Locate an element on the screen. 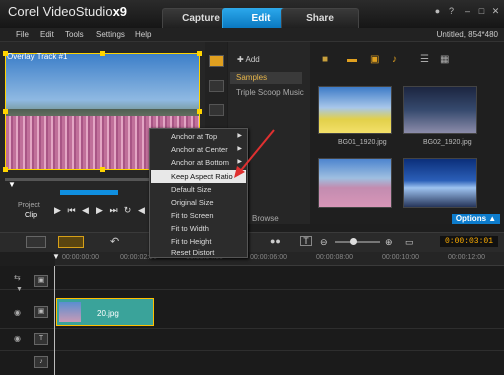 The width and height of the screenshot is (504, 375). ruler-tick-label: 00:00:06:00 is located at coordinates (268, 257).